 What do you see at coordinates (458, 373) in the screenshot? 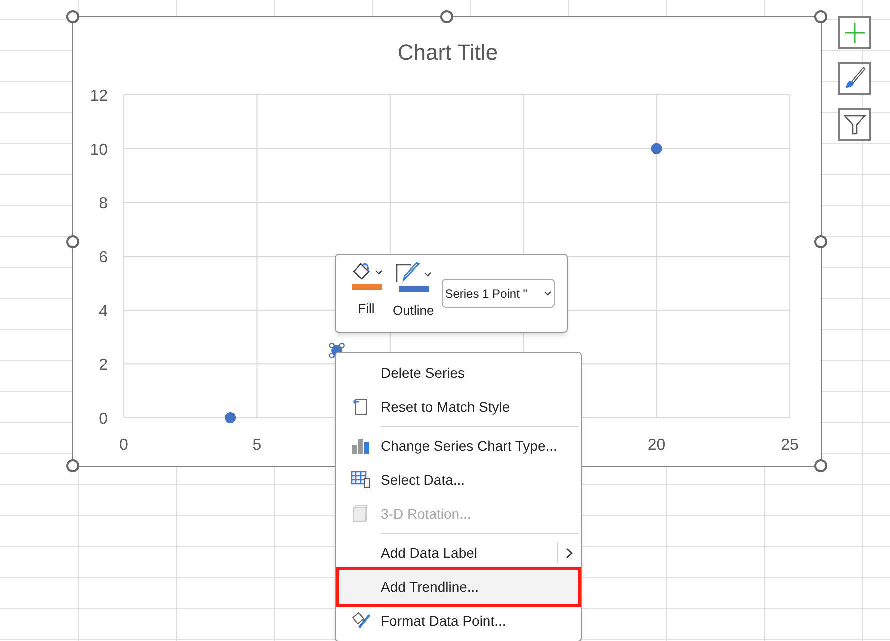
I see `menu-item: Delete Series` at bounding box center [458, 373].